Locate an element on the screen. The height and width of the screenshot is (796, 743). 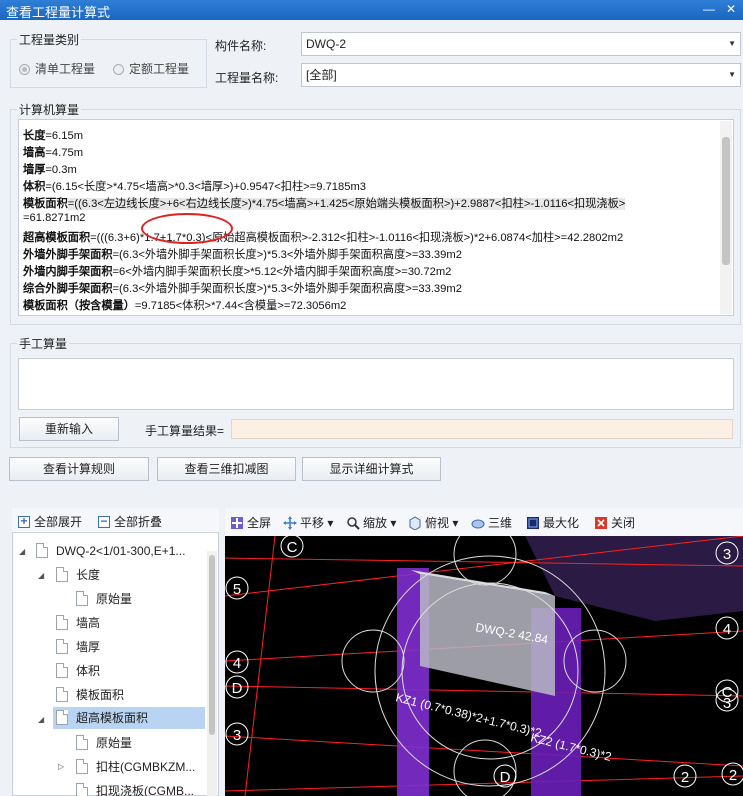
component-select: DWQ-2 ▼ is located at coordinates (521, 44).